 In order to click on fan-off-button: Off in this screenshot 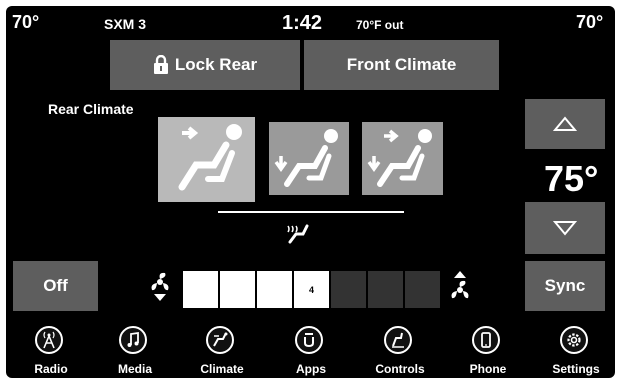, I will do `click(55, 286)`.